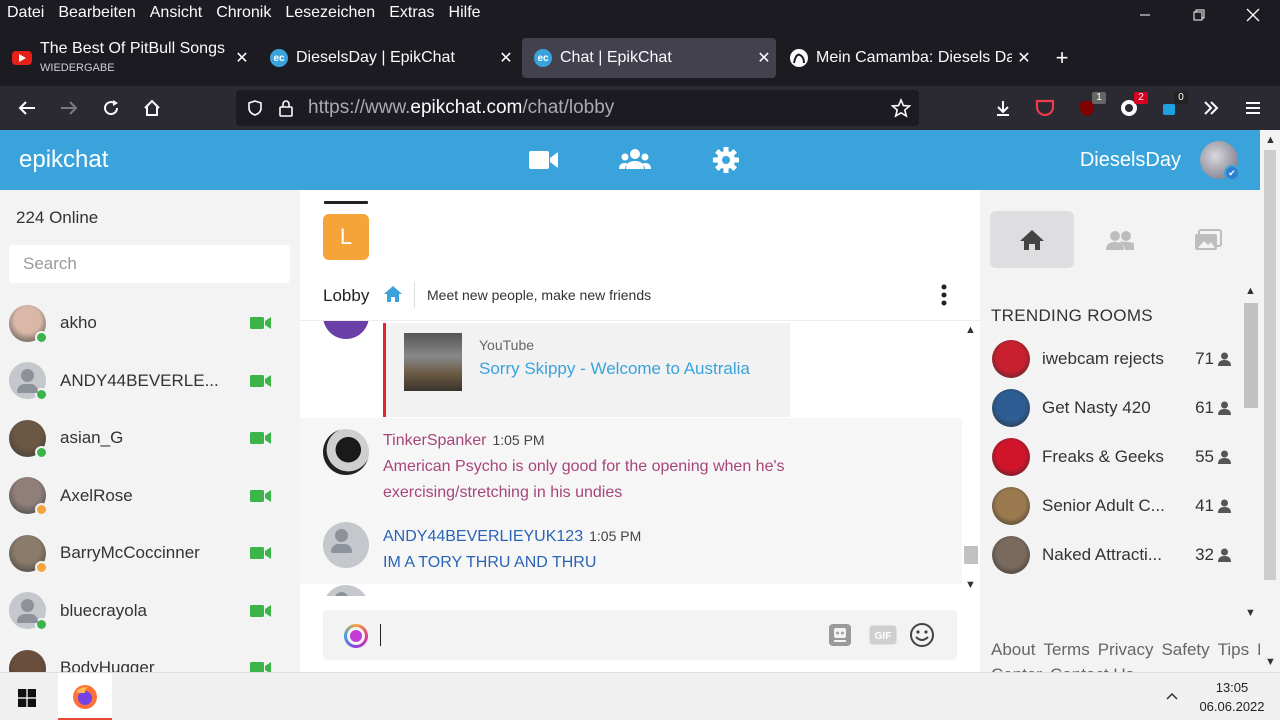  Describe the element at coordinates (152, 108) in the screenshot. I see `home-button` at that location.